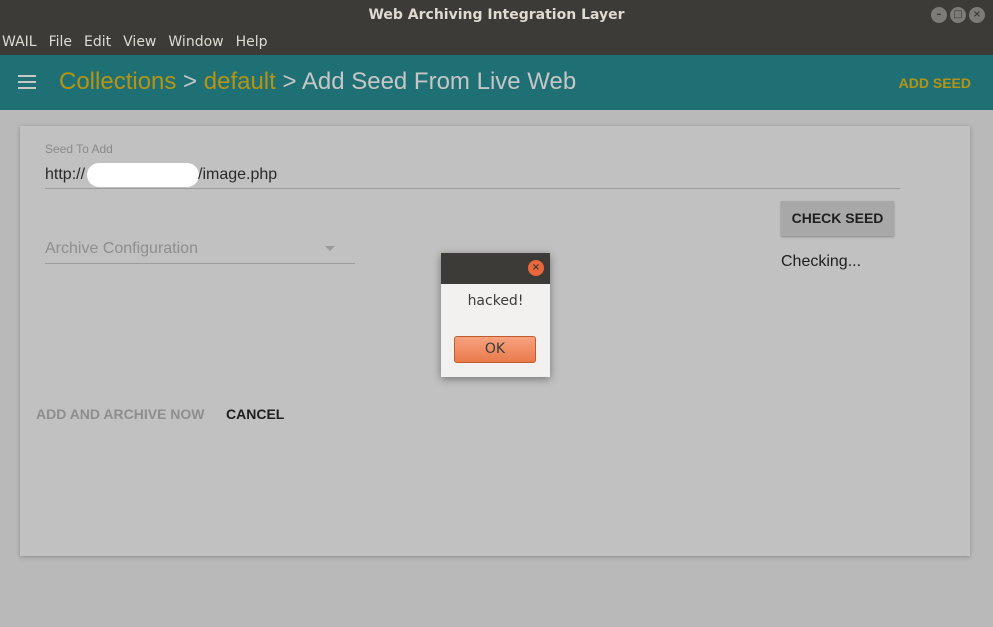  I want to click on add-seed-button: ADD SEED, so click(935, 83).